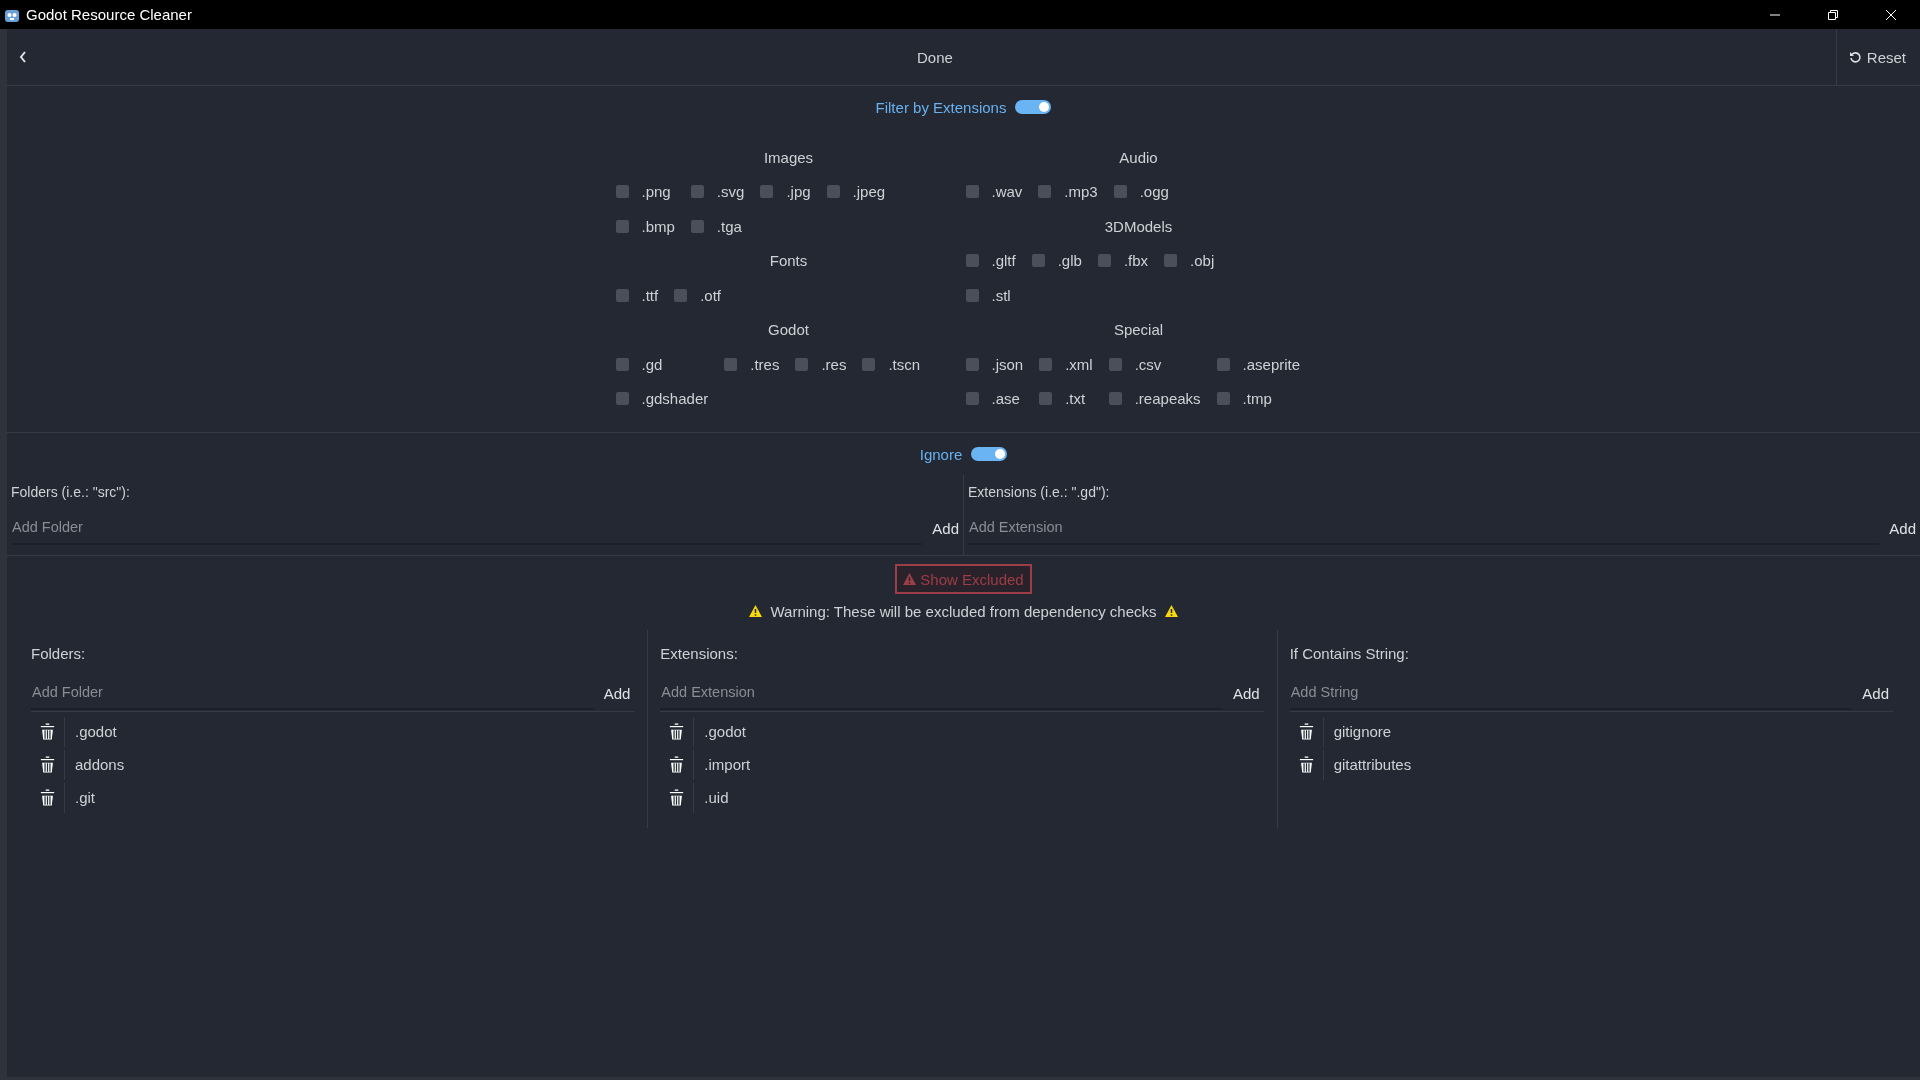  I want to click on extension-checkbox: .jpeg, so click(856, 191).